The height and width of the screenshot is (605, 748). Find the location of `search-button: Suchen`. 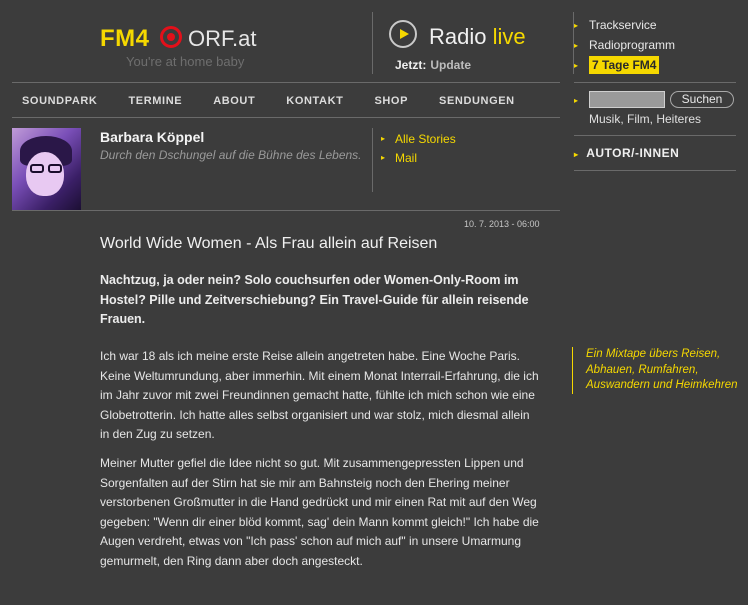

search-button: Suchen is located at coordinates (702, 99).